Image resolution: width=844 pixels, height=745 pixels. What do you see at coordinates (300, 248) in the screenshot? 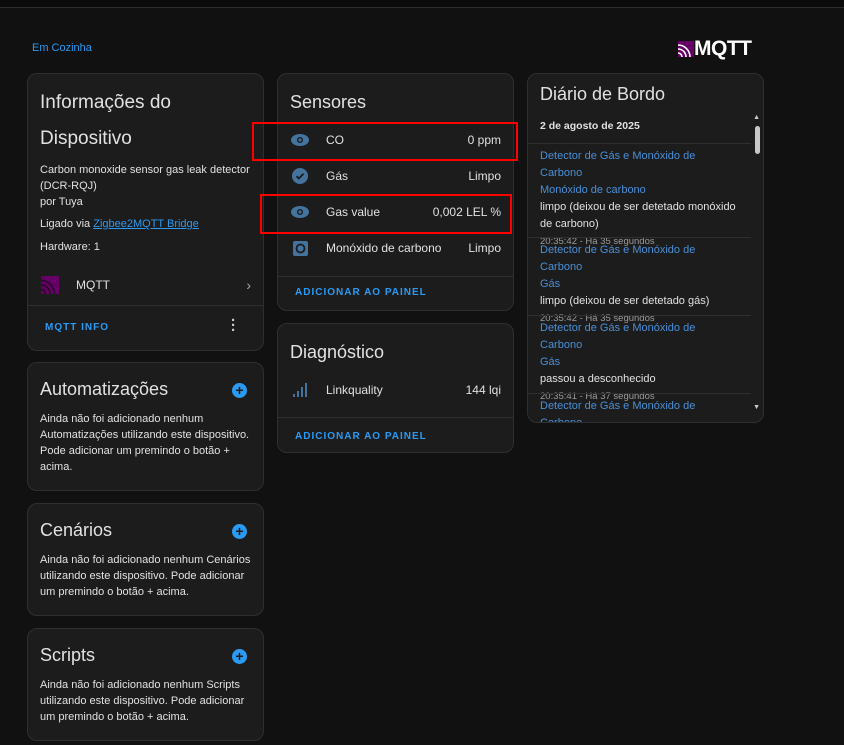
I see `smoke-detector-icon` at bounding box center [300, 248].